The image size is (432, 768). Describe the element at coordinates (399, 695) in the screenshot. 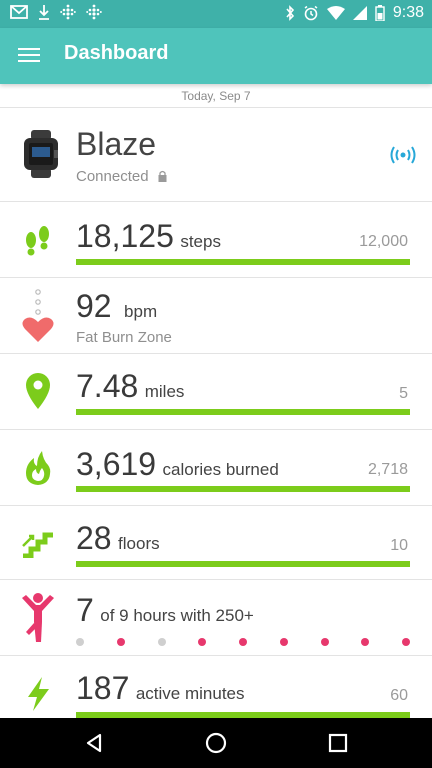

I see `active-goal: 60` at that location.